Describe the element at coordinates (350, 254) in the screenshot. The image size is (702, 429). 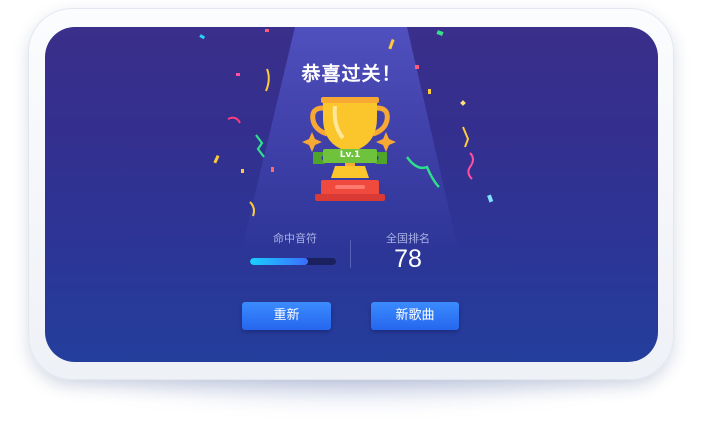
I see `stats-divider` at that location.